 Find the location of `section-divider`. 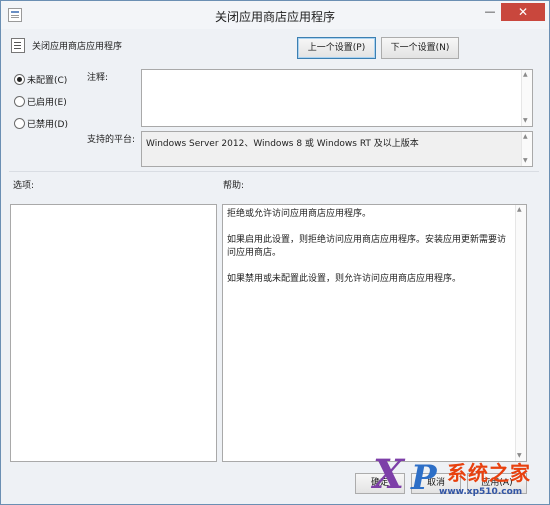

section-divider is located at coordinates (274, 171).